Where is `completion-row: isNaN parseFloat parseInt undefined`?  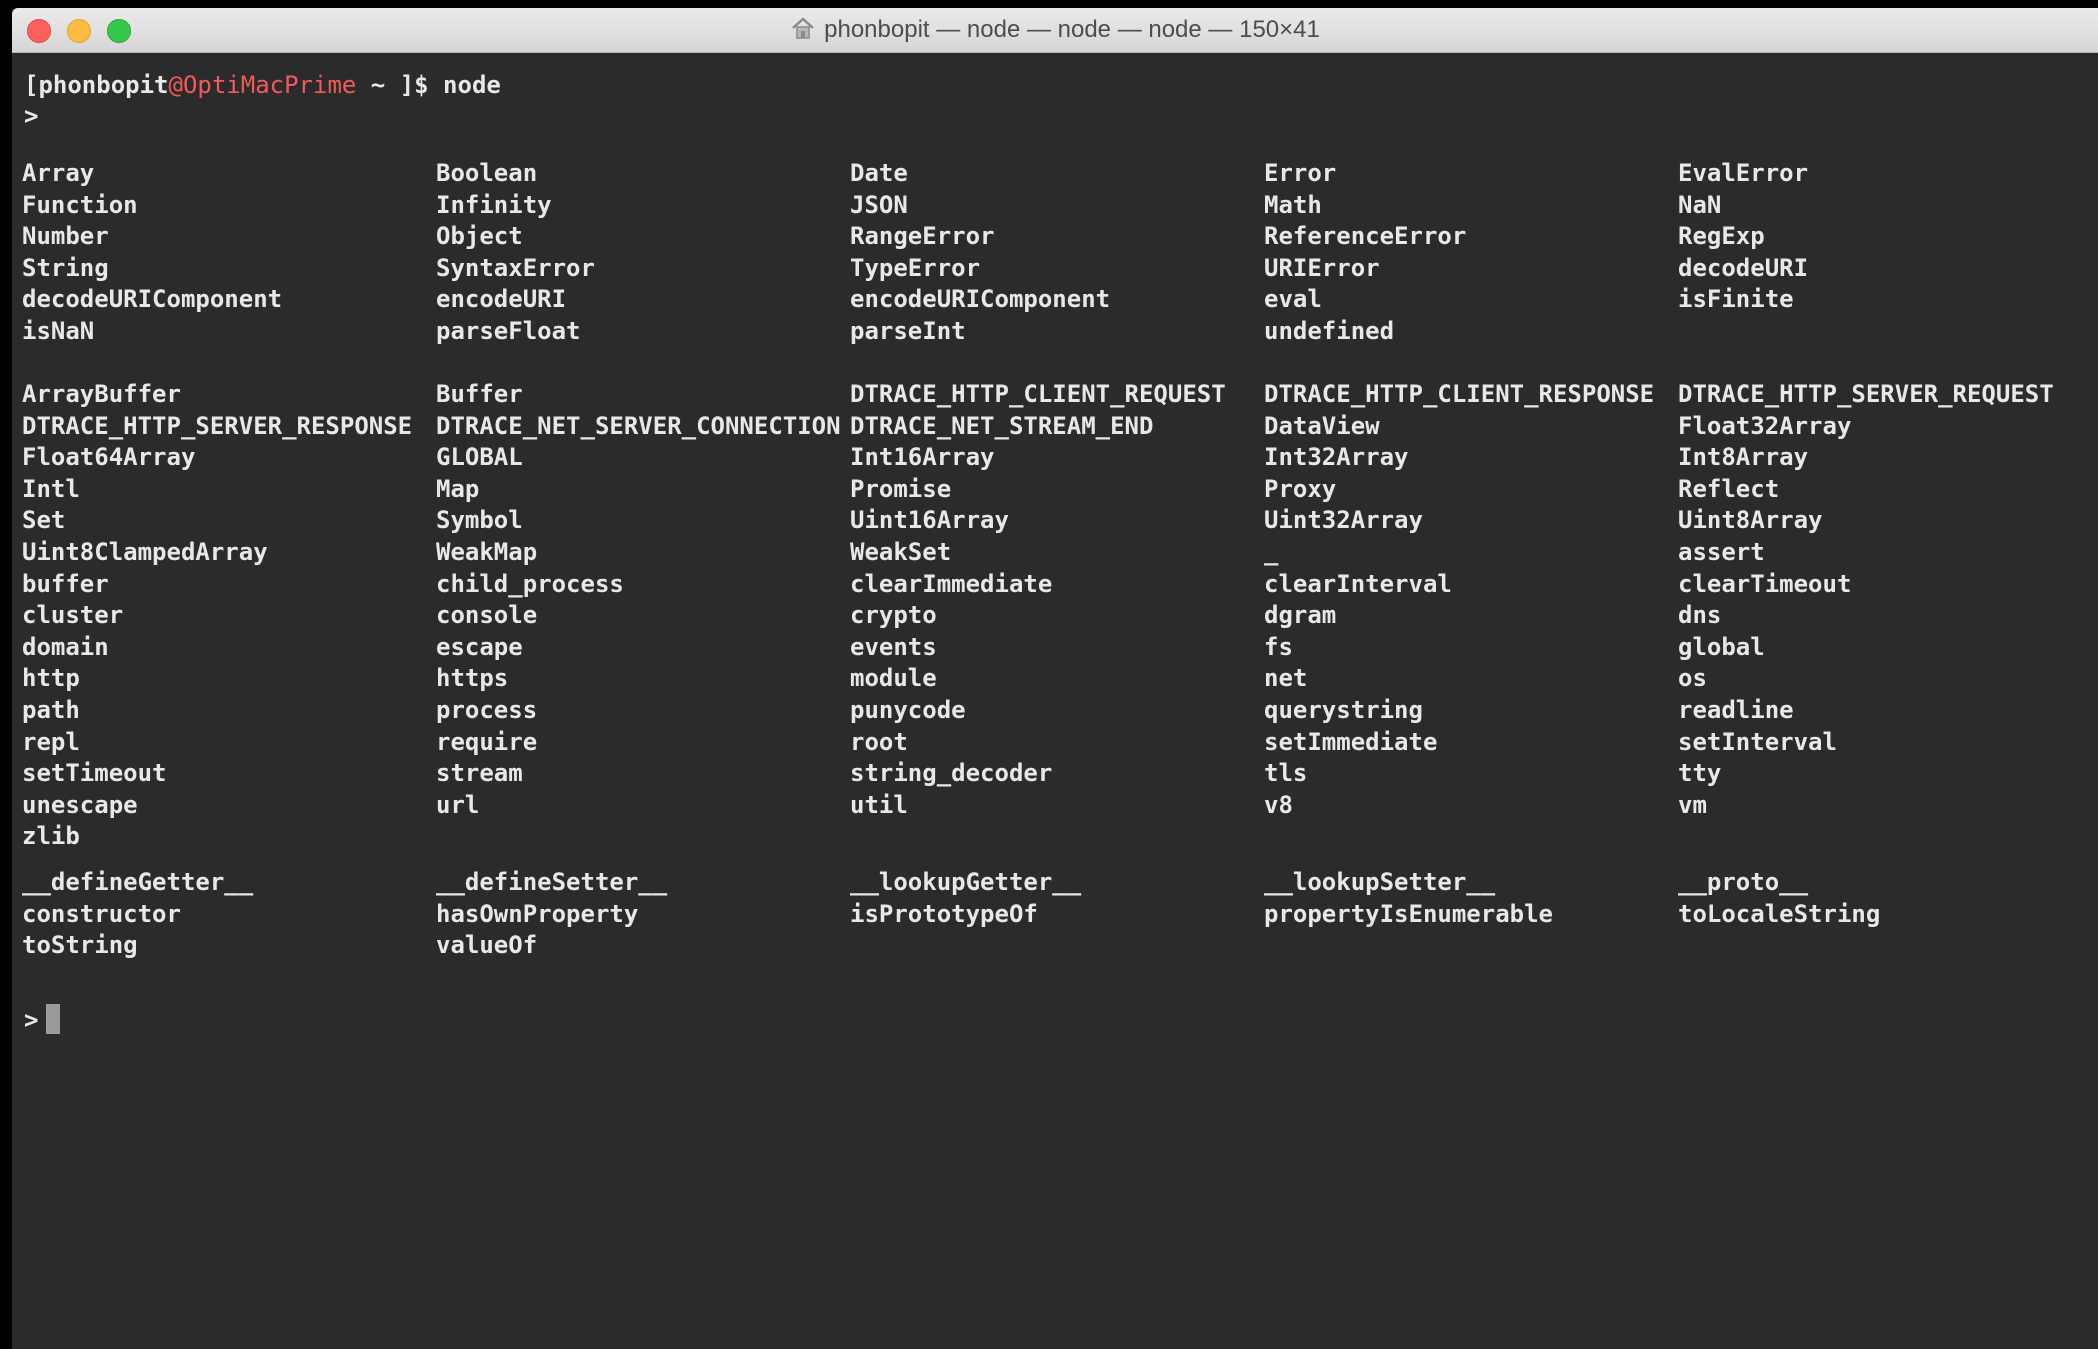 completion-row: isNaN parseFloat parseInt undefined is located at coordinates (1057, 332).